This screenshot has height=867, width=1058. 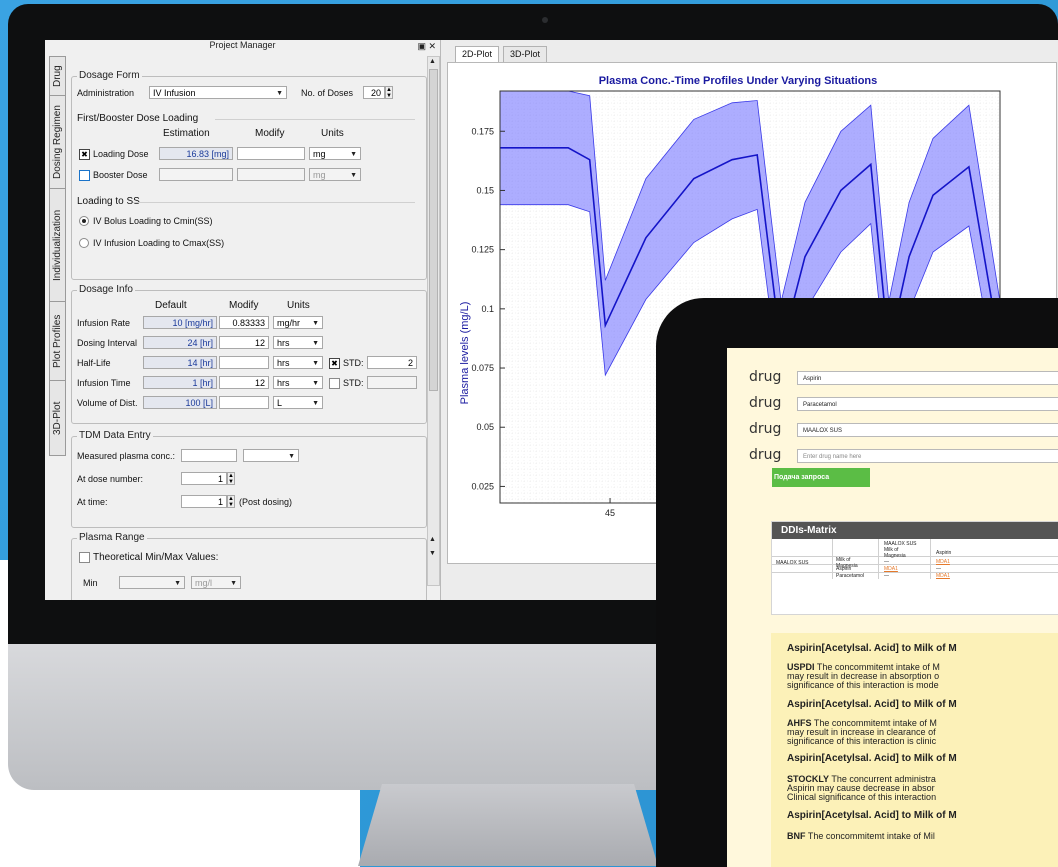 I want to click on volume-dist-label: Volume of Dist., so click(x=107, y=403).